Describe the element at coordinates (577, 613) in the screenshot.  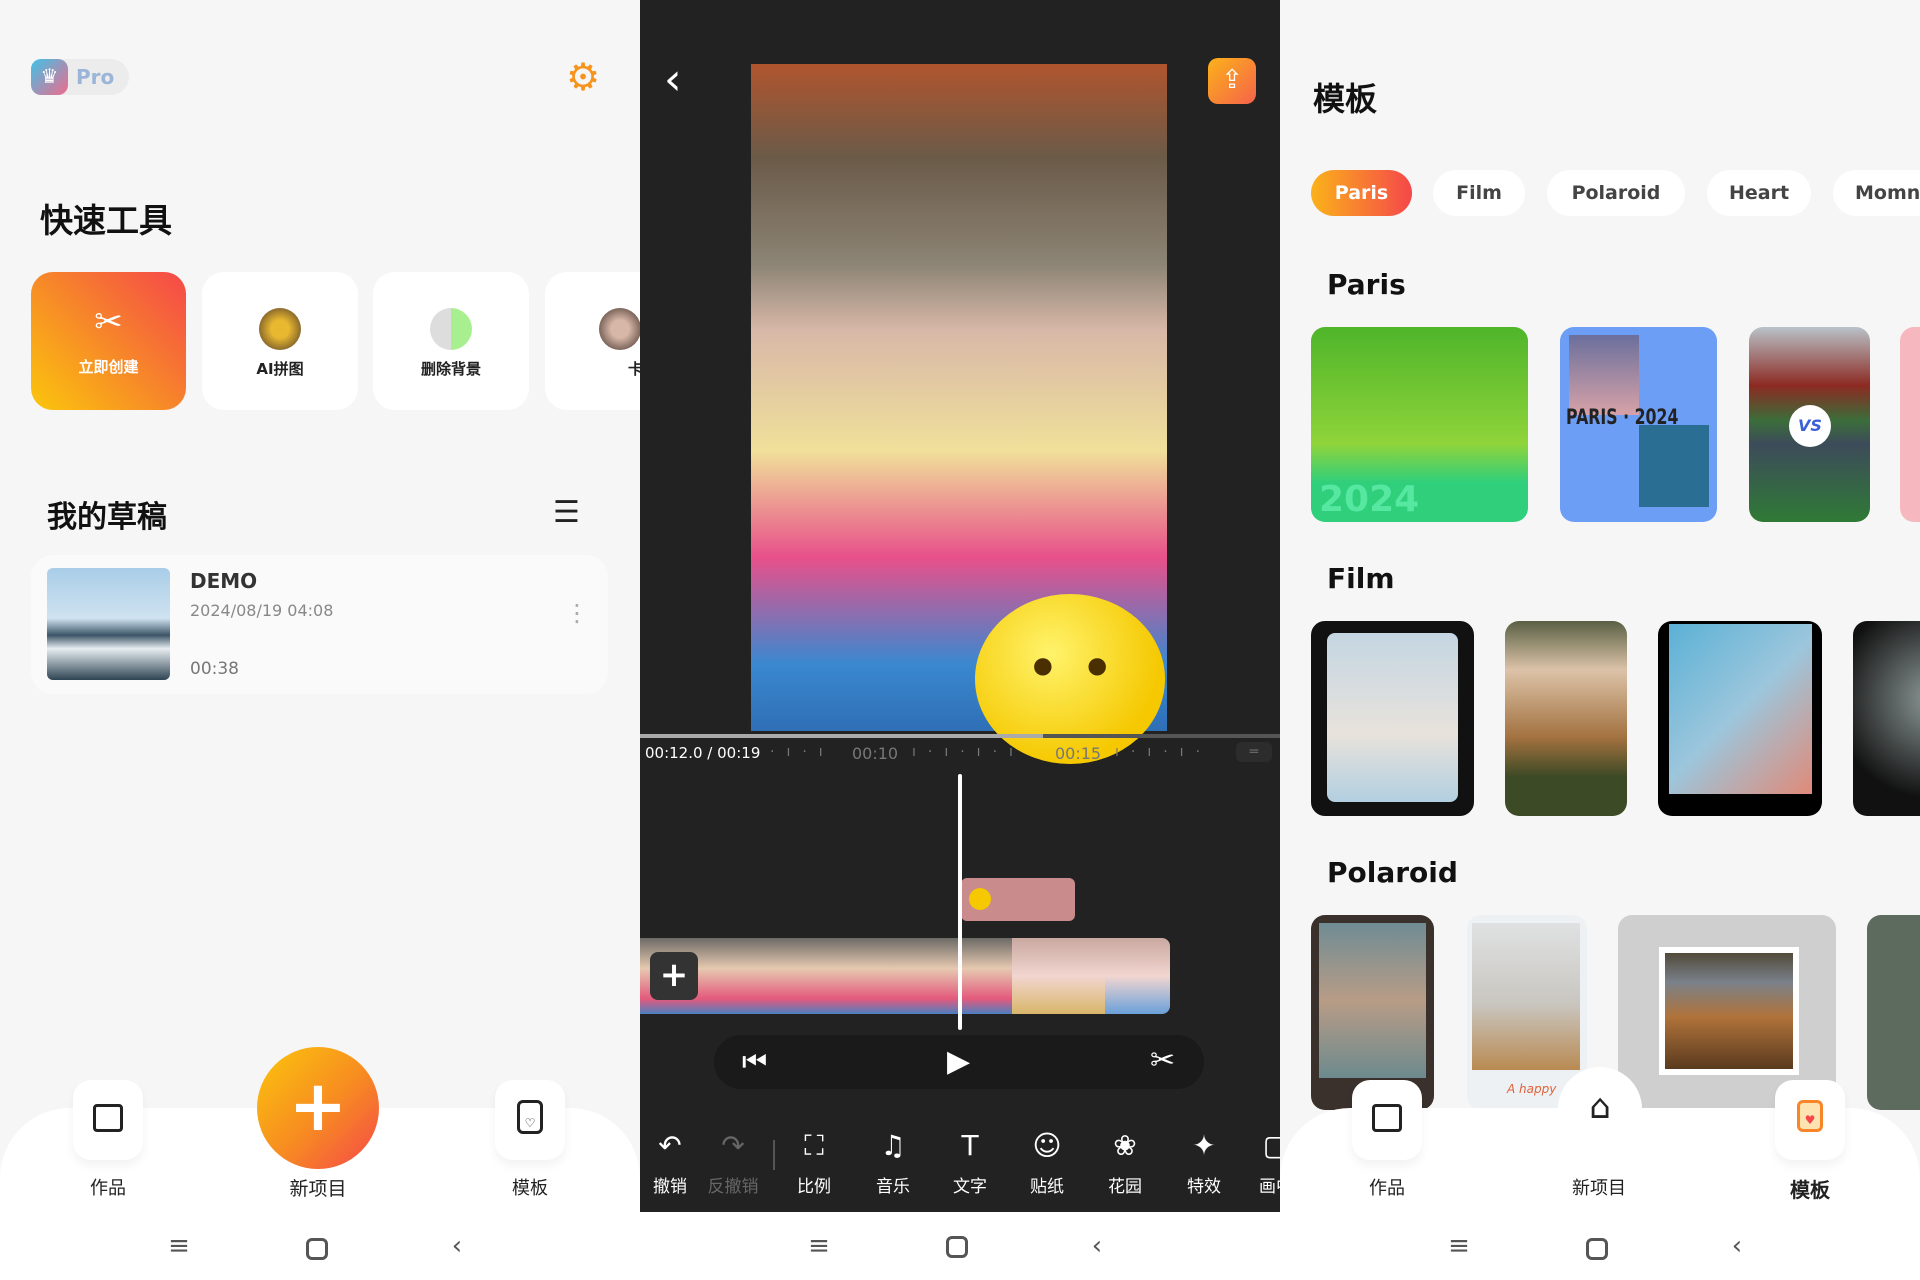
I see `more-options-icon: ⋮` at that location.